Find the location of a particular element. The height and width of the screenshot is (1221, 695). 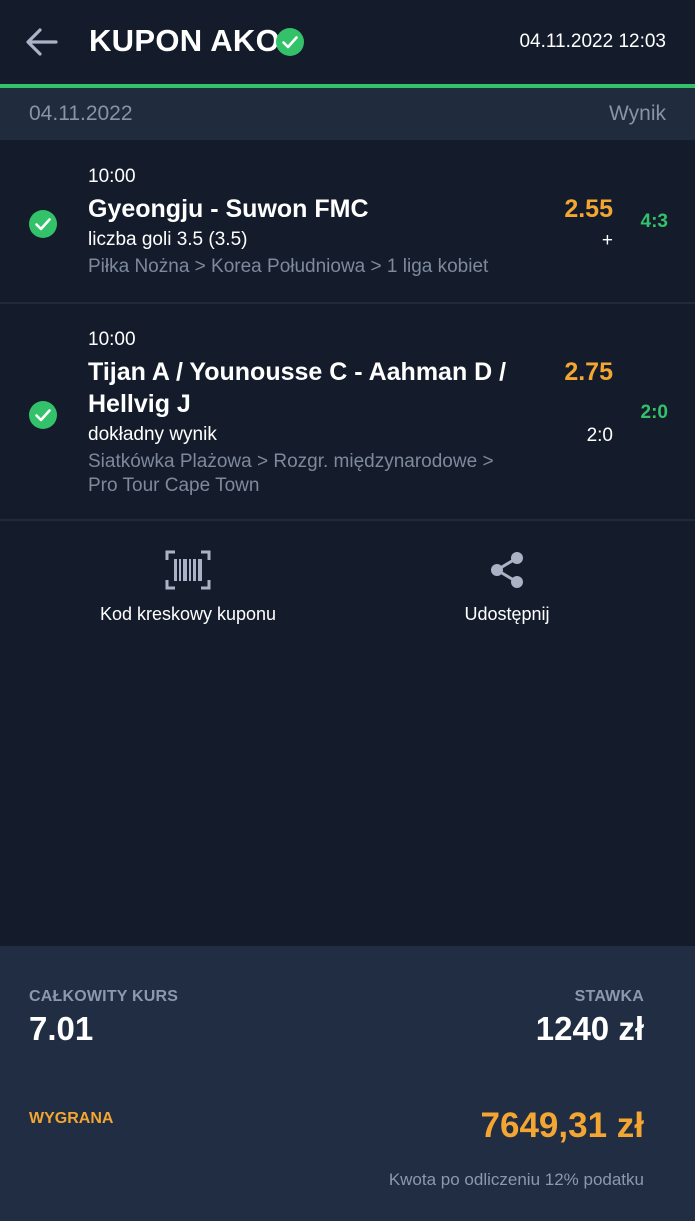

coupon-won-check-icon is located at coordinates (290, 42).